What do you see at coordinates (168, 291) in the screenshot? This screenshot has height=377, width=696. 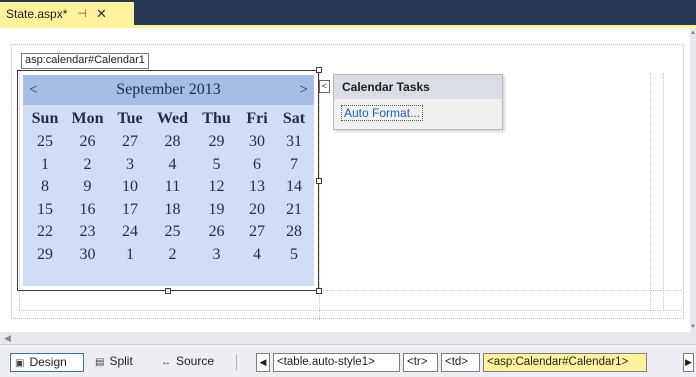 I see `resize-handle-bottom` at bounding box center [168, 291].